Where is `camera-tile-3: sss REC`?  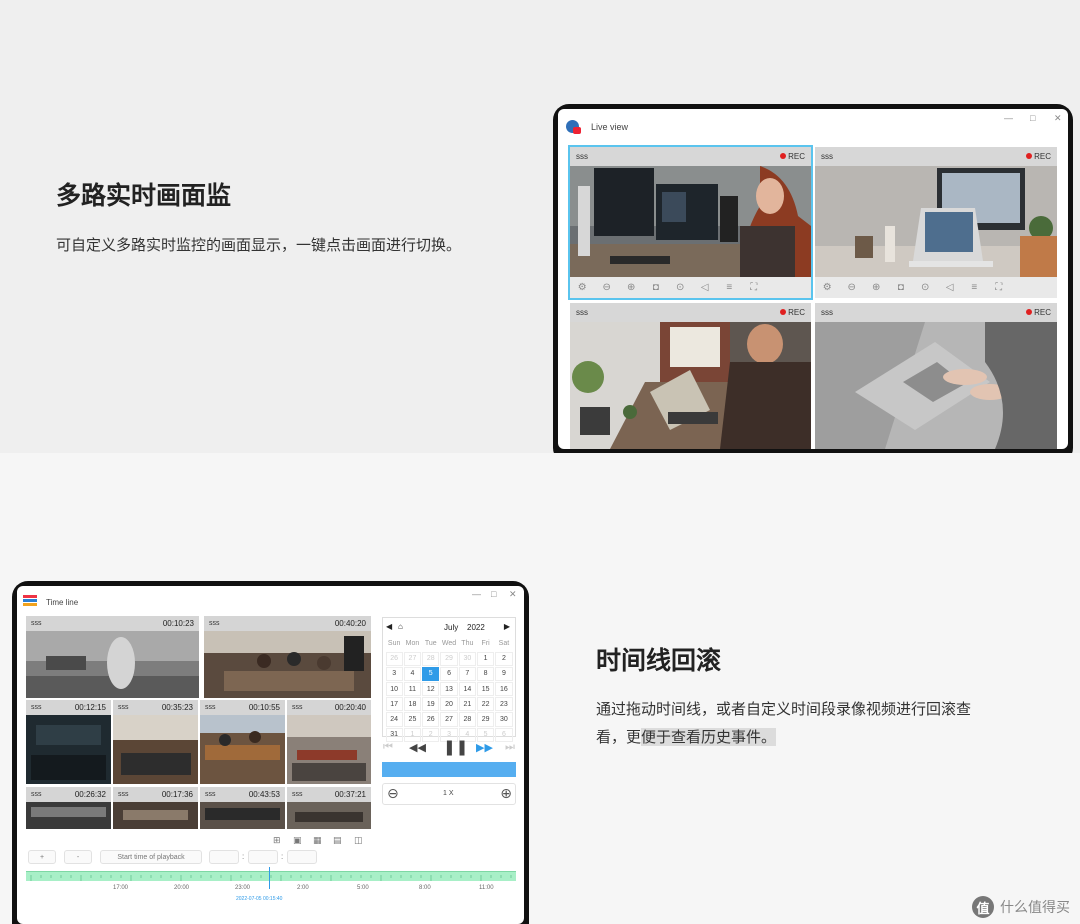
camera-tile-3: sss REC is located at coordinates (690, 376).